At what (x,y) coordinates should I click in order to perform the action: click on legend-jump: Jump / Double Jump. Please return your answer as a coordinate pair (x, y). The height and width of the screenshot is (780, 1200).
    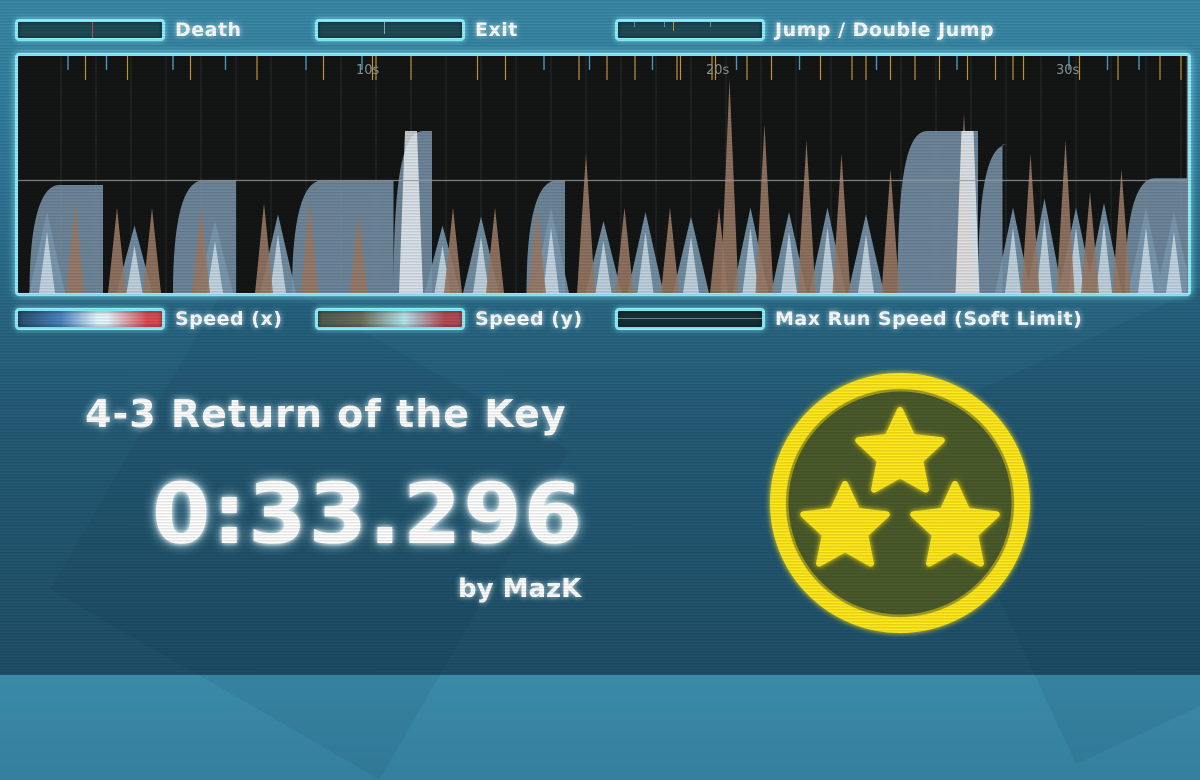
    Looking at the image, I should click on (804, 30).